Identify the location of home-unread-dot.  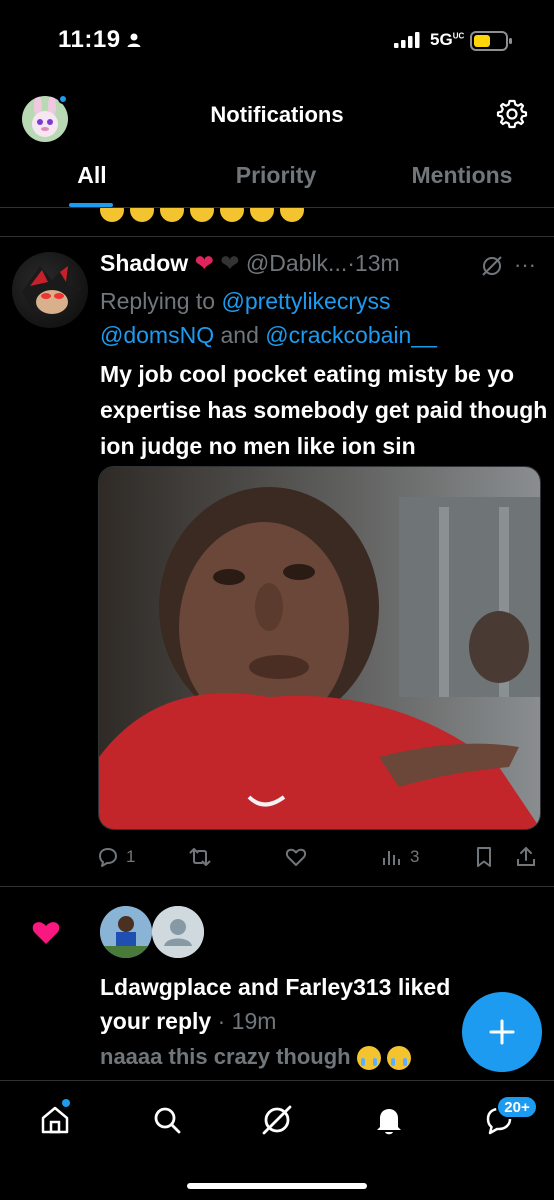
(66, 1103).